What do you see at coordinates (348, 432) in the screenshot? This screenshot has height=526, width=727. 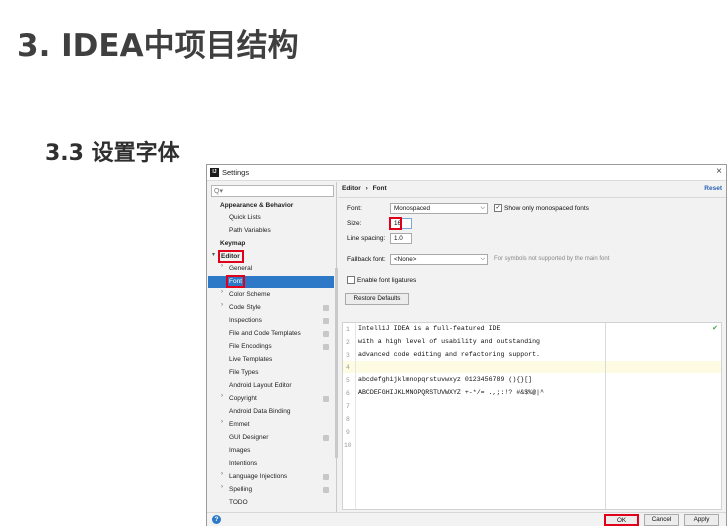 I see `line-number: 9` at bounding box center [348, 432].